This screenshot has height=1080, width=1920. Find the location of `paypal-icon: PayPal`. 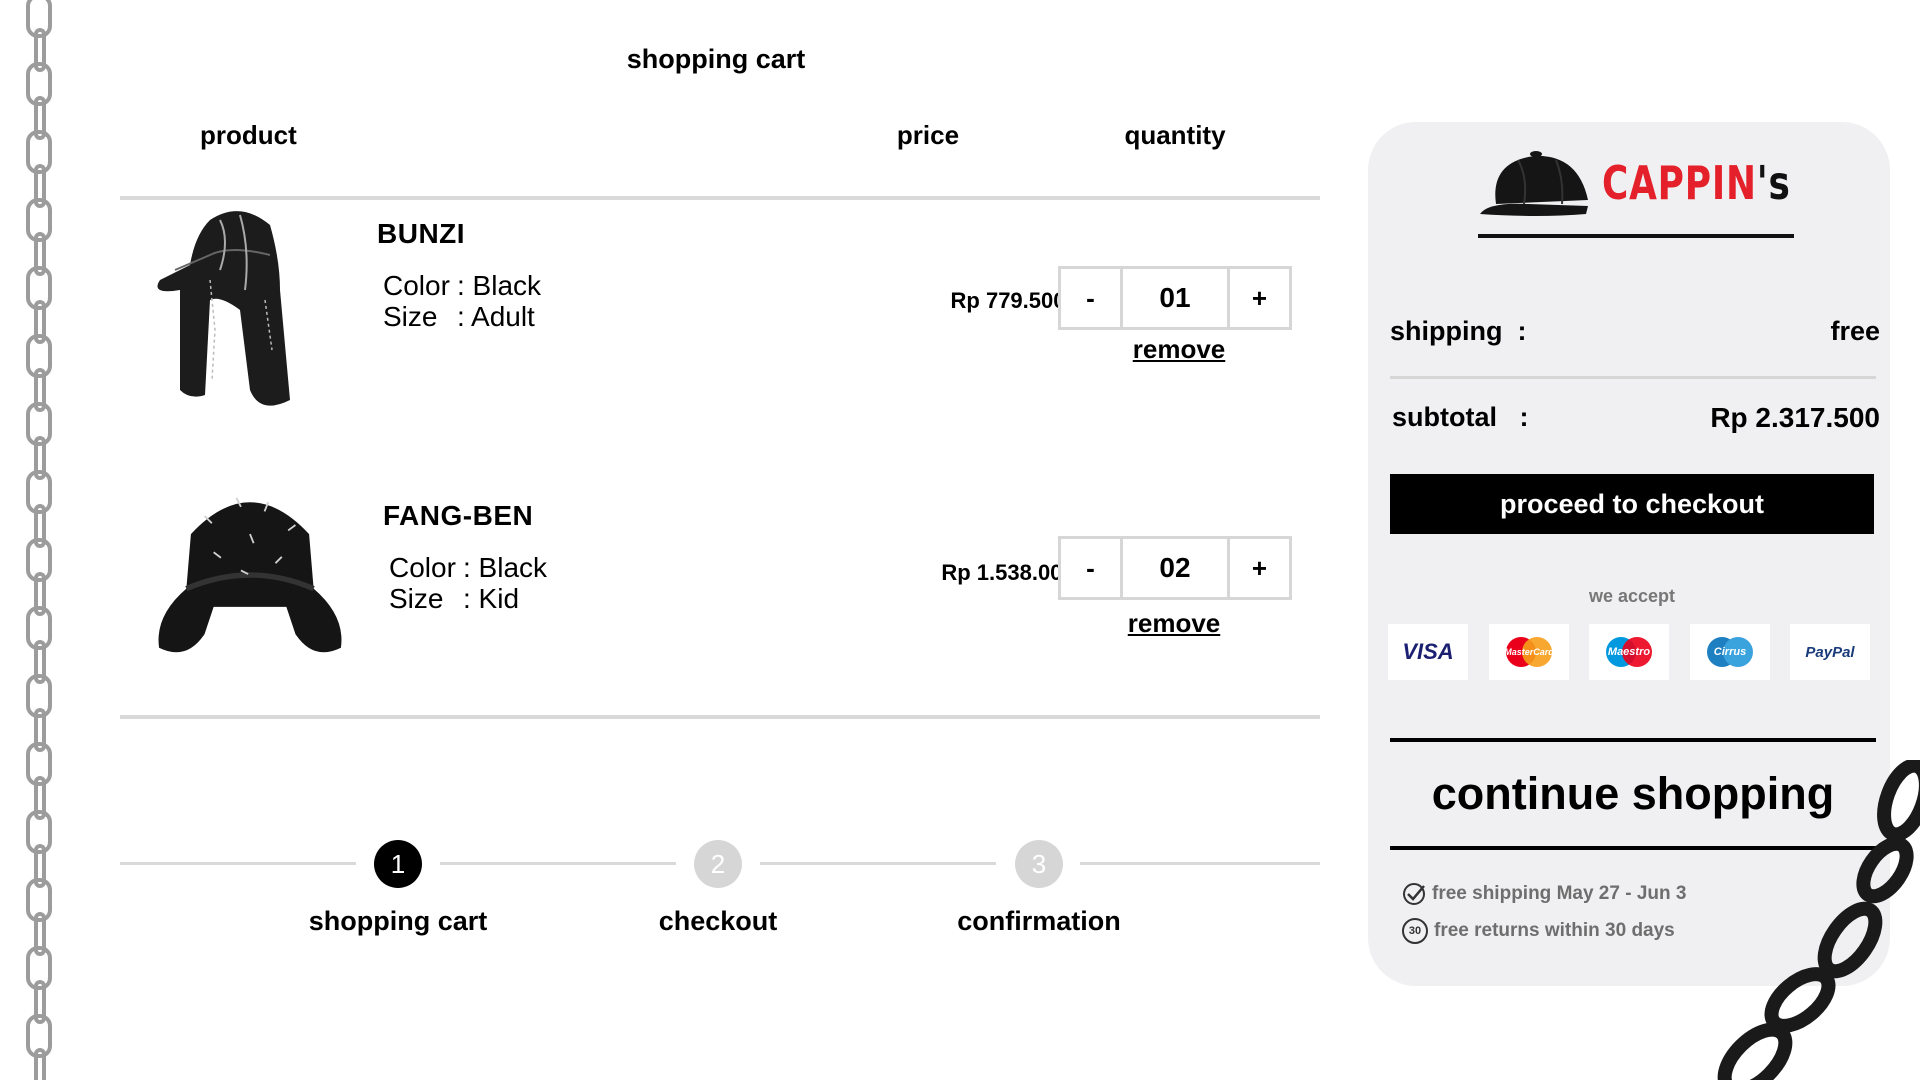

paypal-icon: PayPal is located at coordinates (1830, 652).